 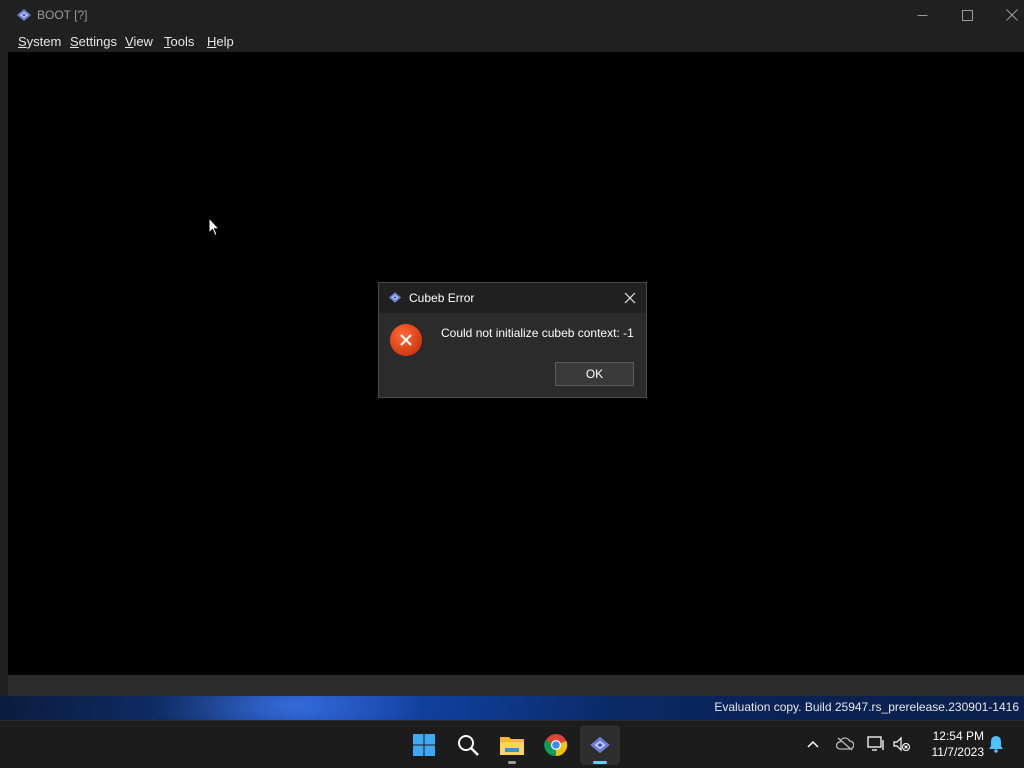 I want to click on dialog-close-icon, so click(x=630, y=298).